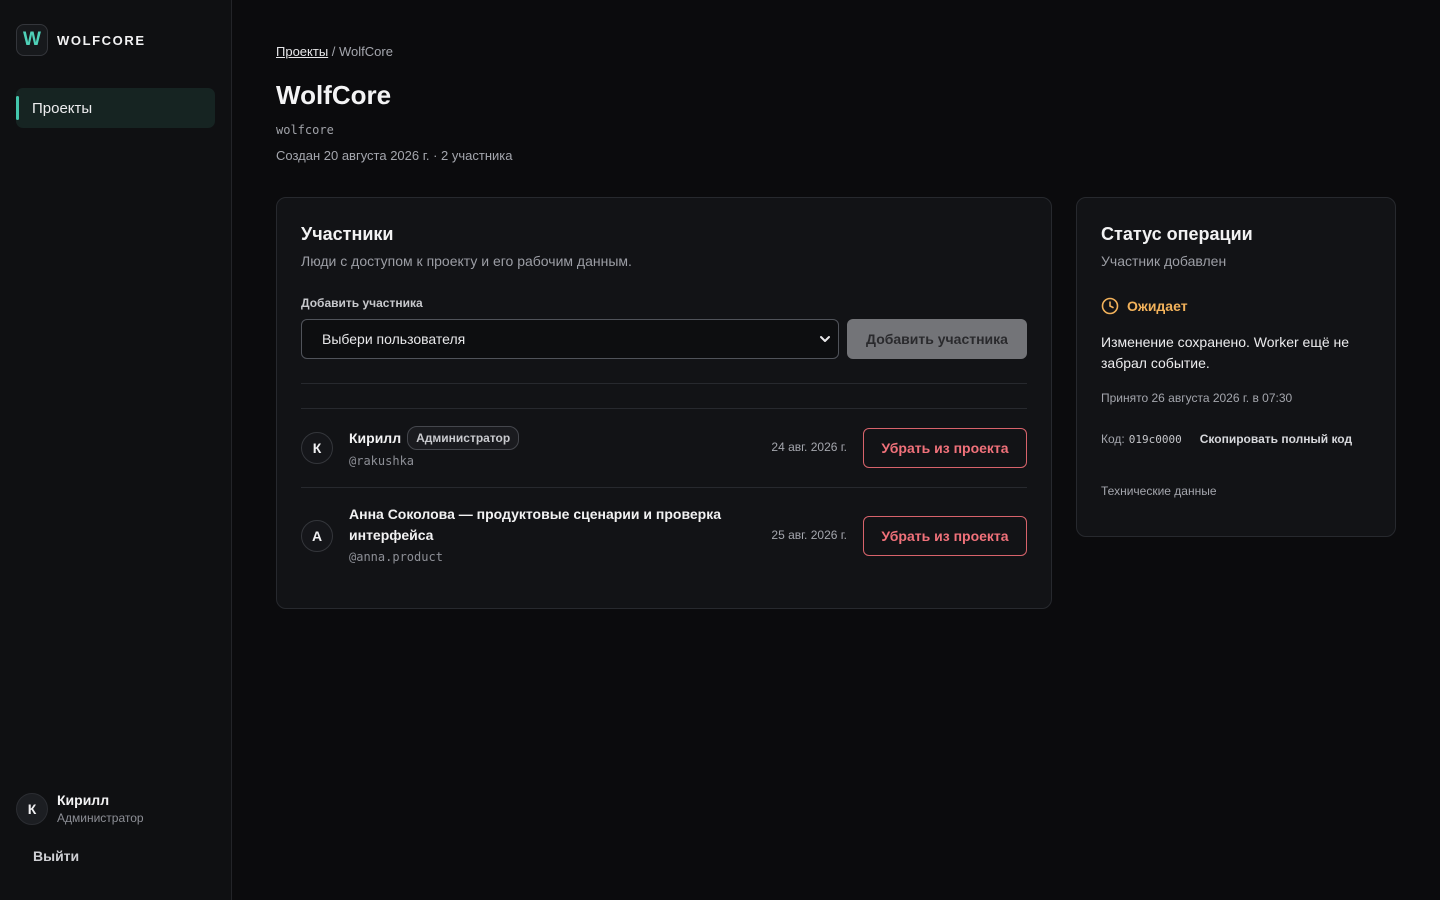 The image size is (1440, 900). What do you see at coordinates (32, 40) in the screenshot?
I see `brand-logo-icon: W` at bounding box center [32, 40].